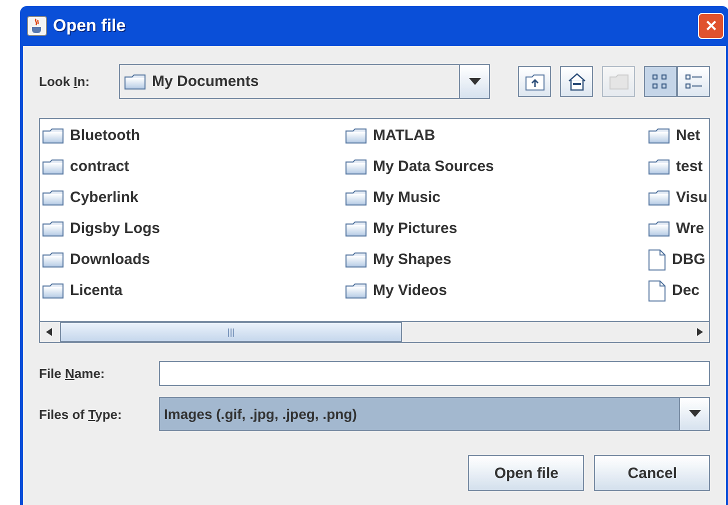 The height and width of the screenshot is (505, 728). I want to click on file-item: Digsby Logs, so click(193, 228).